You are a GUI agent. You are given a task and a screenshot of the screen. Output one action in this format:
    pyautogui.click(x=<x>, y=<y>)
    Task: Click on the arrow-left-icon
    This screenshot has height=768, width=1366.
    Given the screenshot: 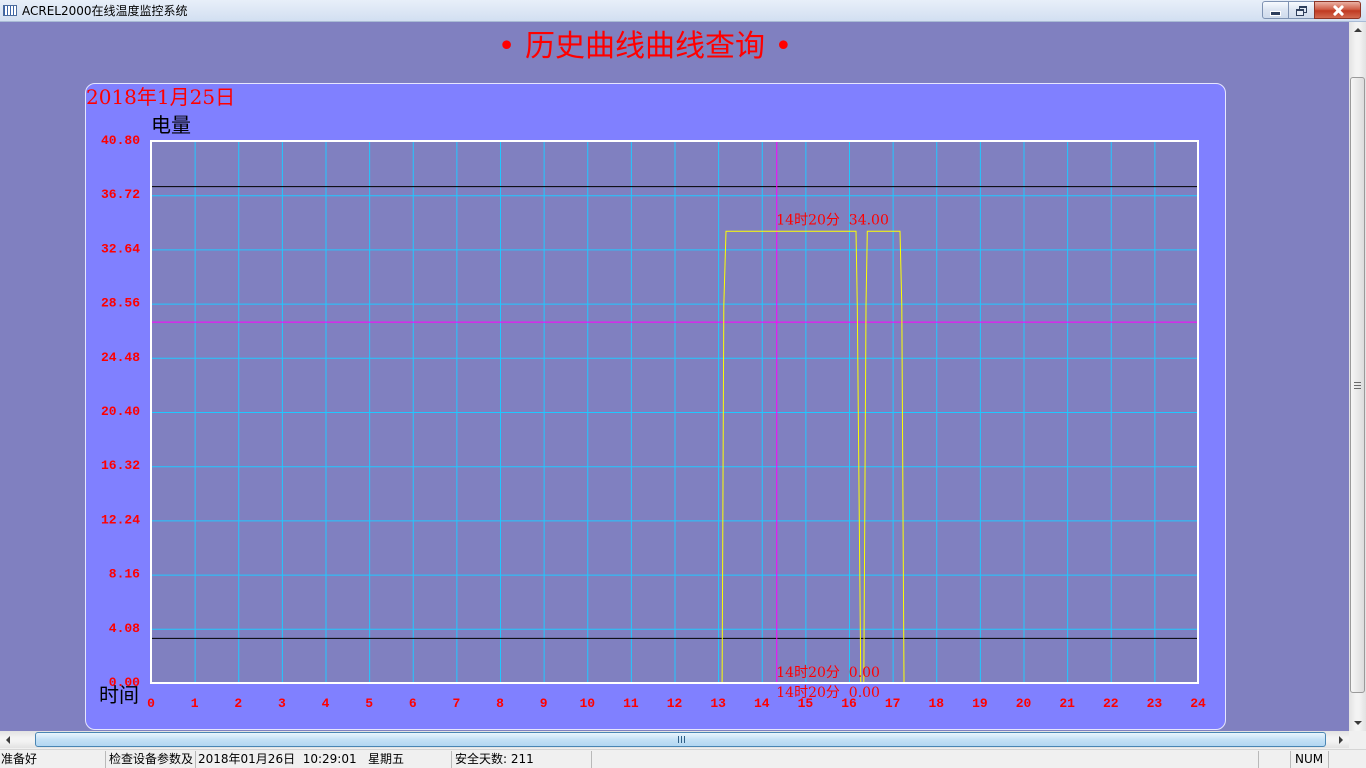 What is the action you would take?
    pyautogui.click(x=8, y=740)
    